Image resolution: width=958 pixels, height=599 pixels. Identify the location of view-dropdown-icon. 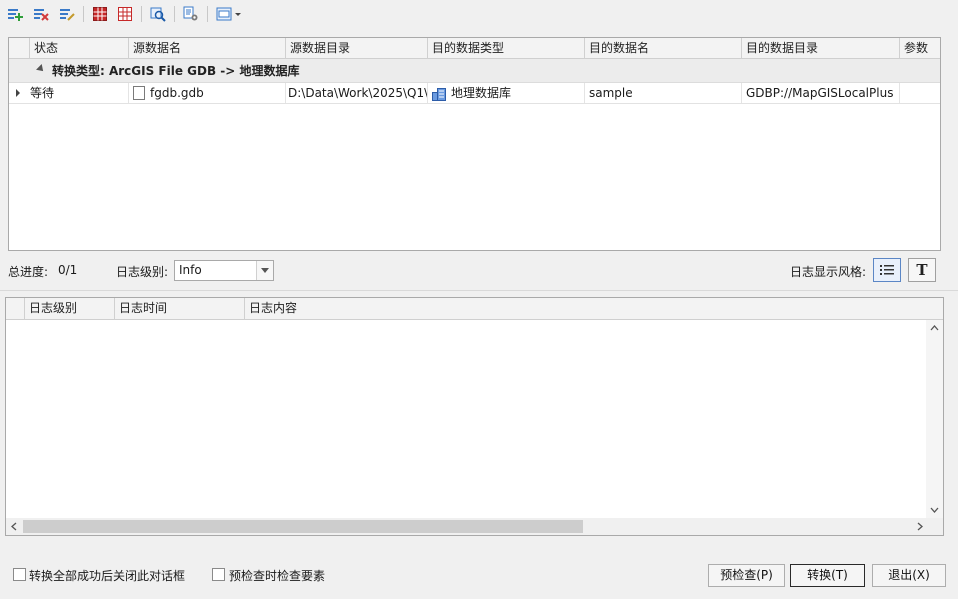
(229, 14).